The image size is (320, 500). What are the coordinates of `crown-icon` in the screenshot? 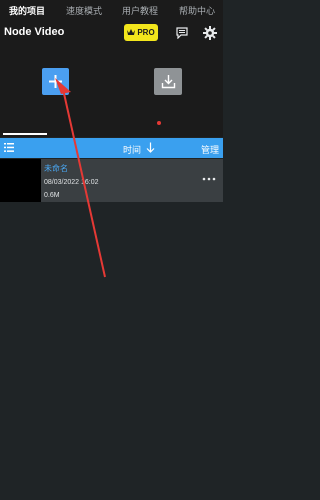 It's located at (131, 32).